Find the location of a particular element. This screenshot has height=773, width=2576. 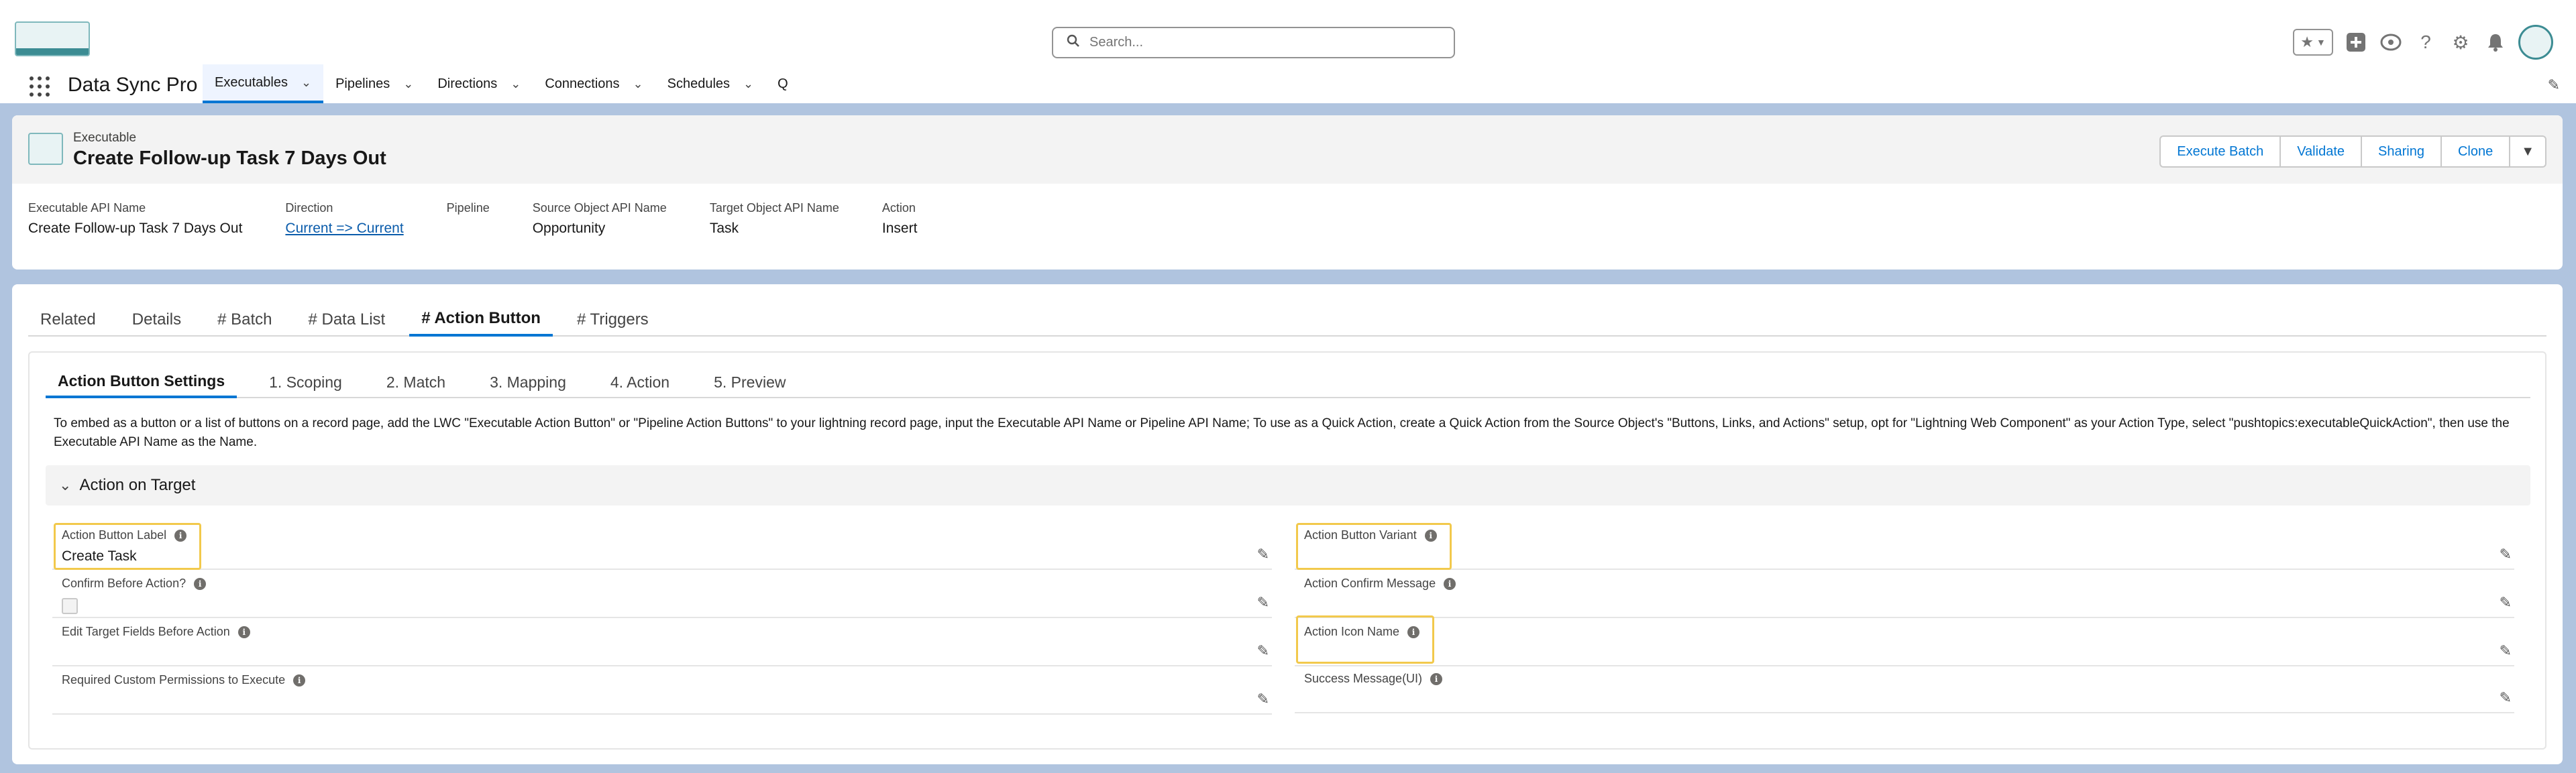

field-label: Confirm Before Action? is located at coordinates (124, 583).